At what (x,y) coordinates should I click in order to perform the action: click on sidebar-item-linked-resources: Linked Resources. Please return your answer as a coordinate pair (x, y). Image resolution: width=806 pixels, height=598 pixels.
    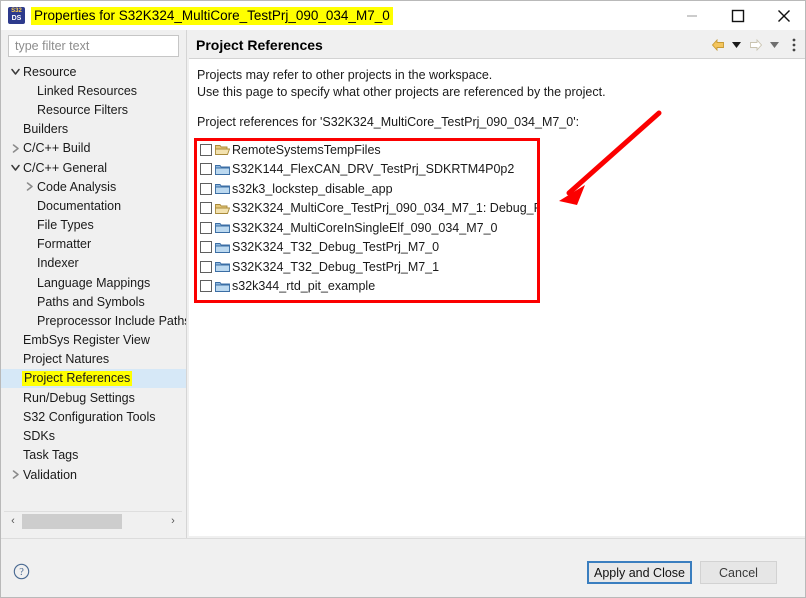
    Looking at the image, I should click on (93, 90).